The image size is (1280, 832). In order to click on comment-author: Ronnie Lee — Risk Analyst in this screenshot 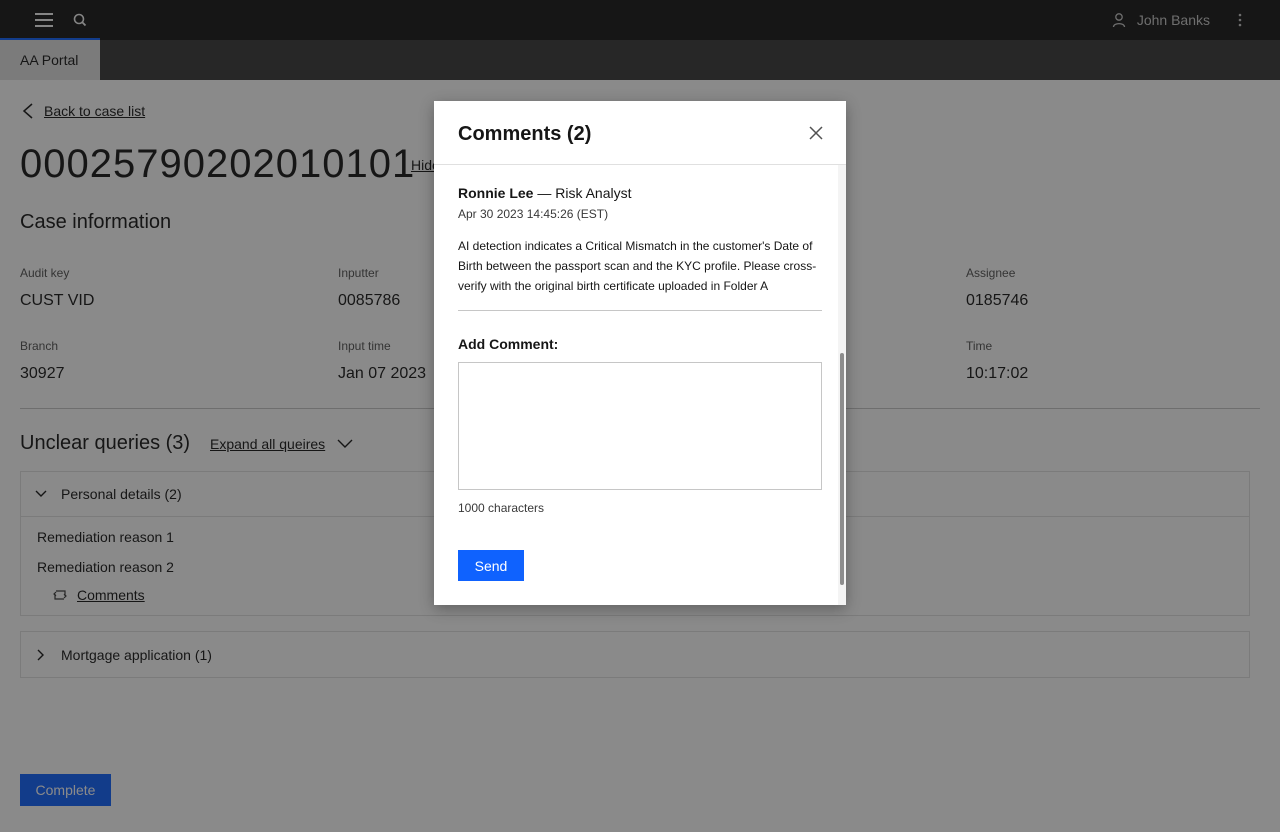, I will do `click(545, 193)`.